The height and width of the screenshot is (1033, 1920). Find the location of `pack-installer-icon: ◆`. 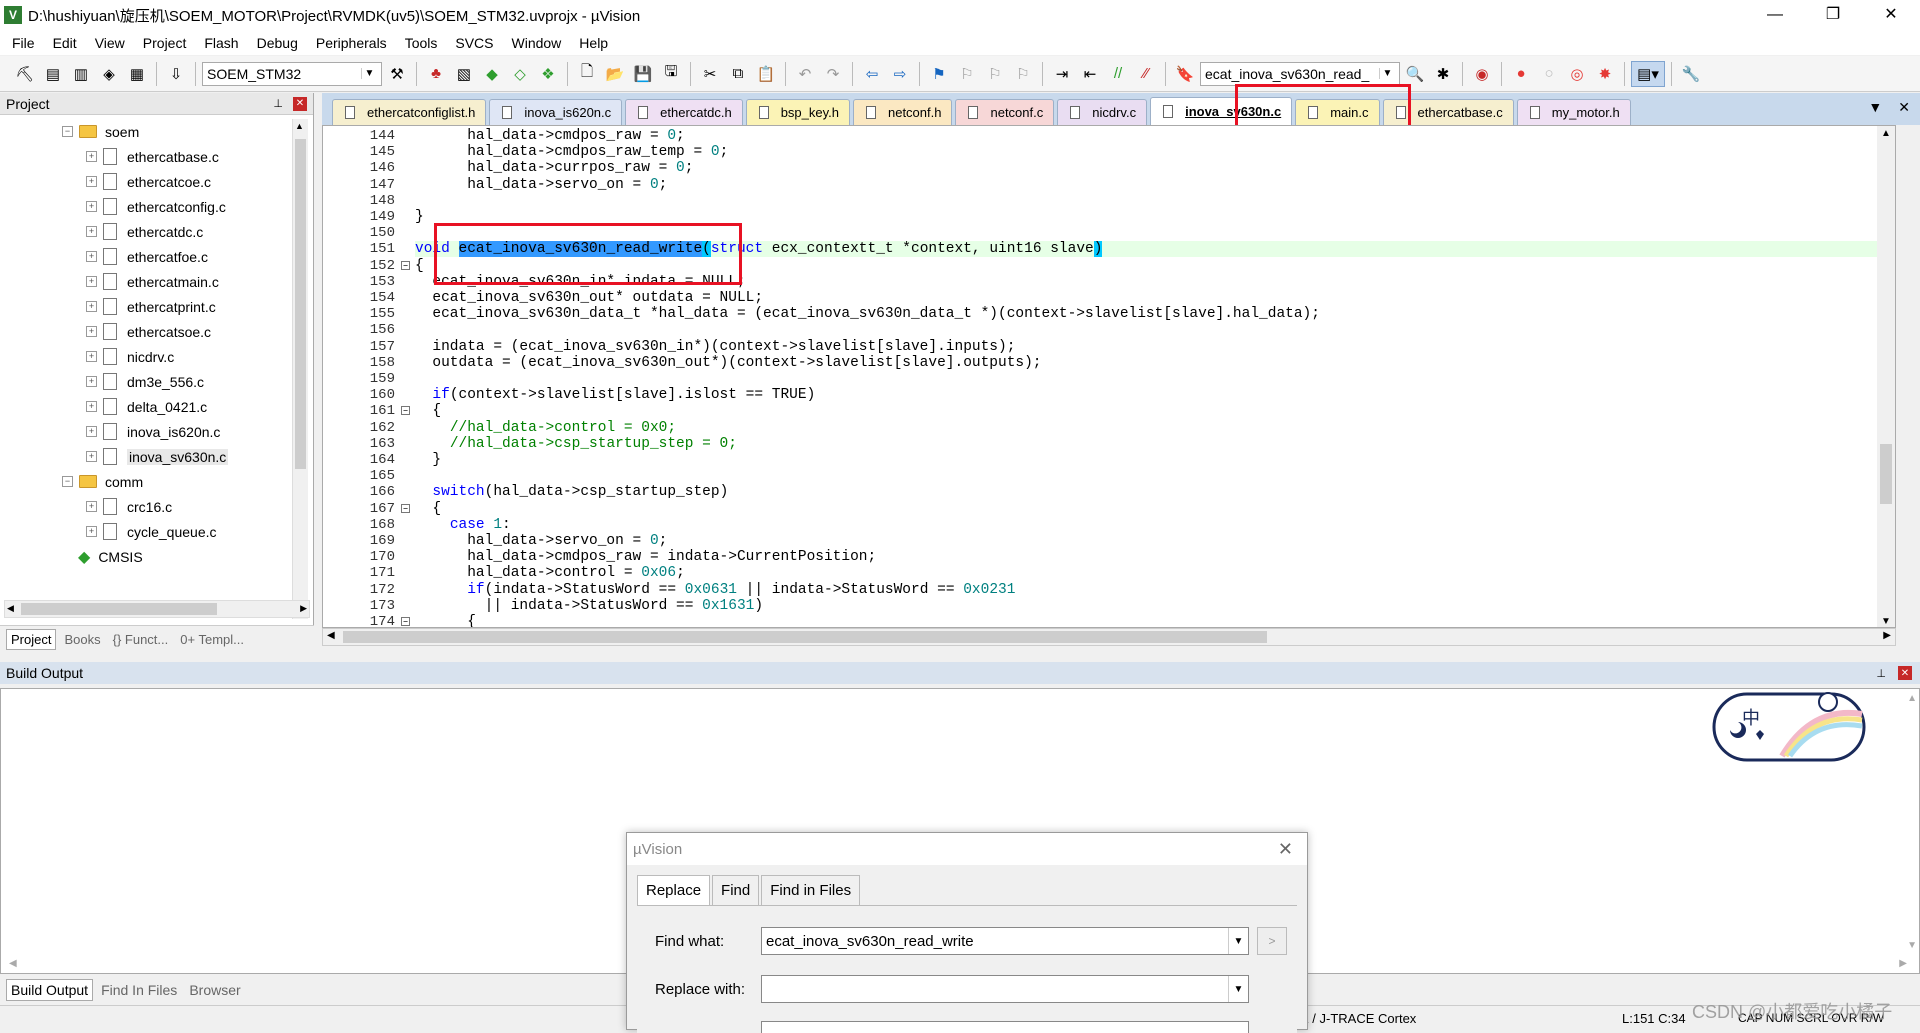

pack-installer-icon: ◆ is located at coordinates (492, 74).